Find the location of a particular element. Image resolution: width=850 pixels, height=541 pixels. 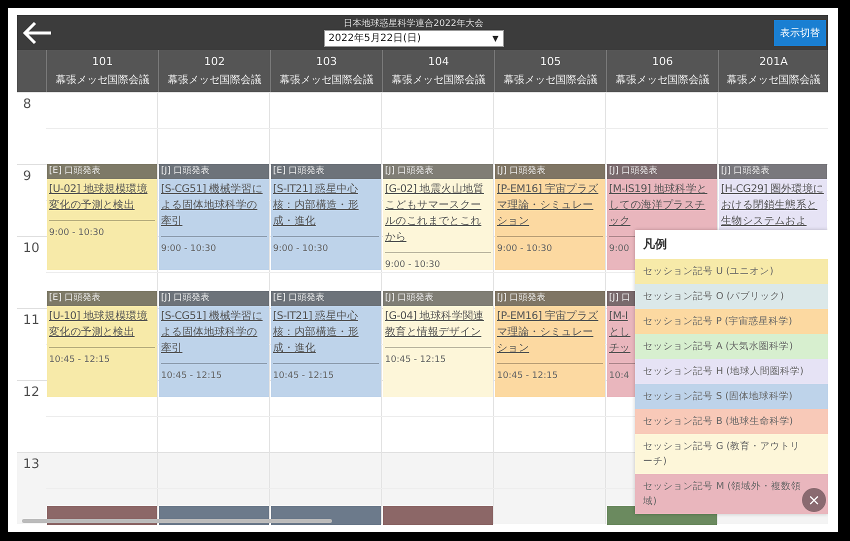

session-title-link: [U-10] 地球規模環境変化の予測と検出 is located at coordinates (102, 324).